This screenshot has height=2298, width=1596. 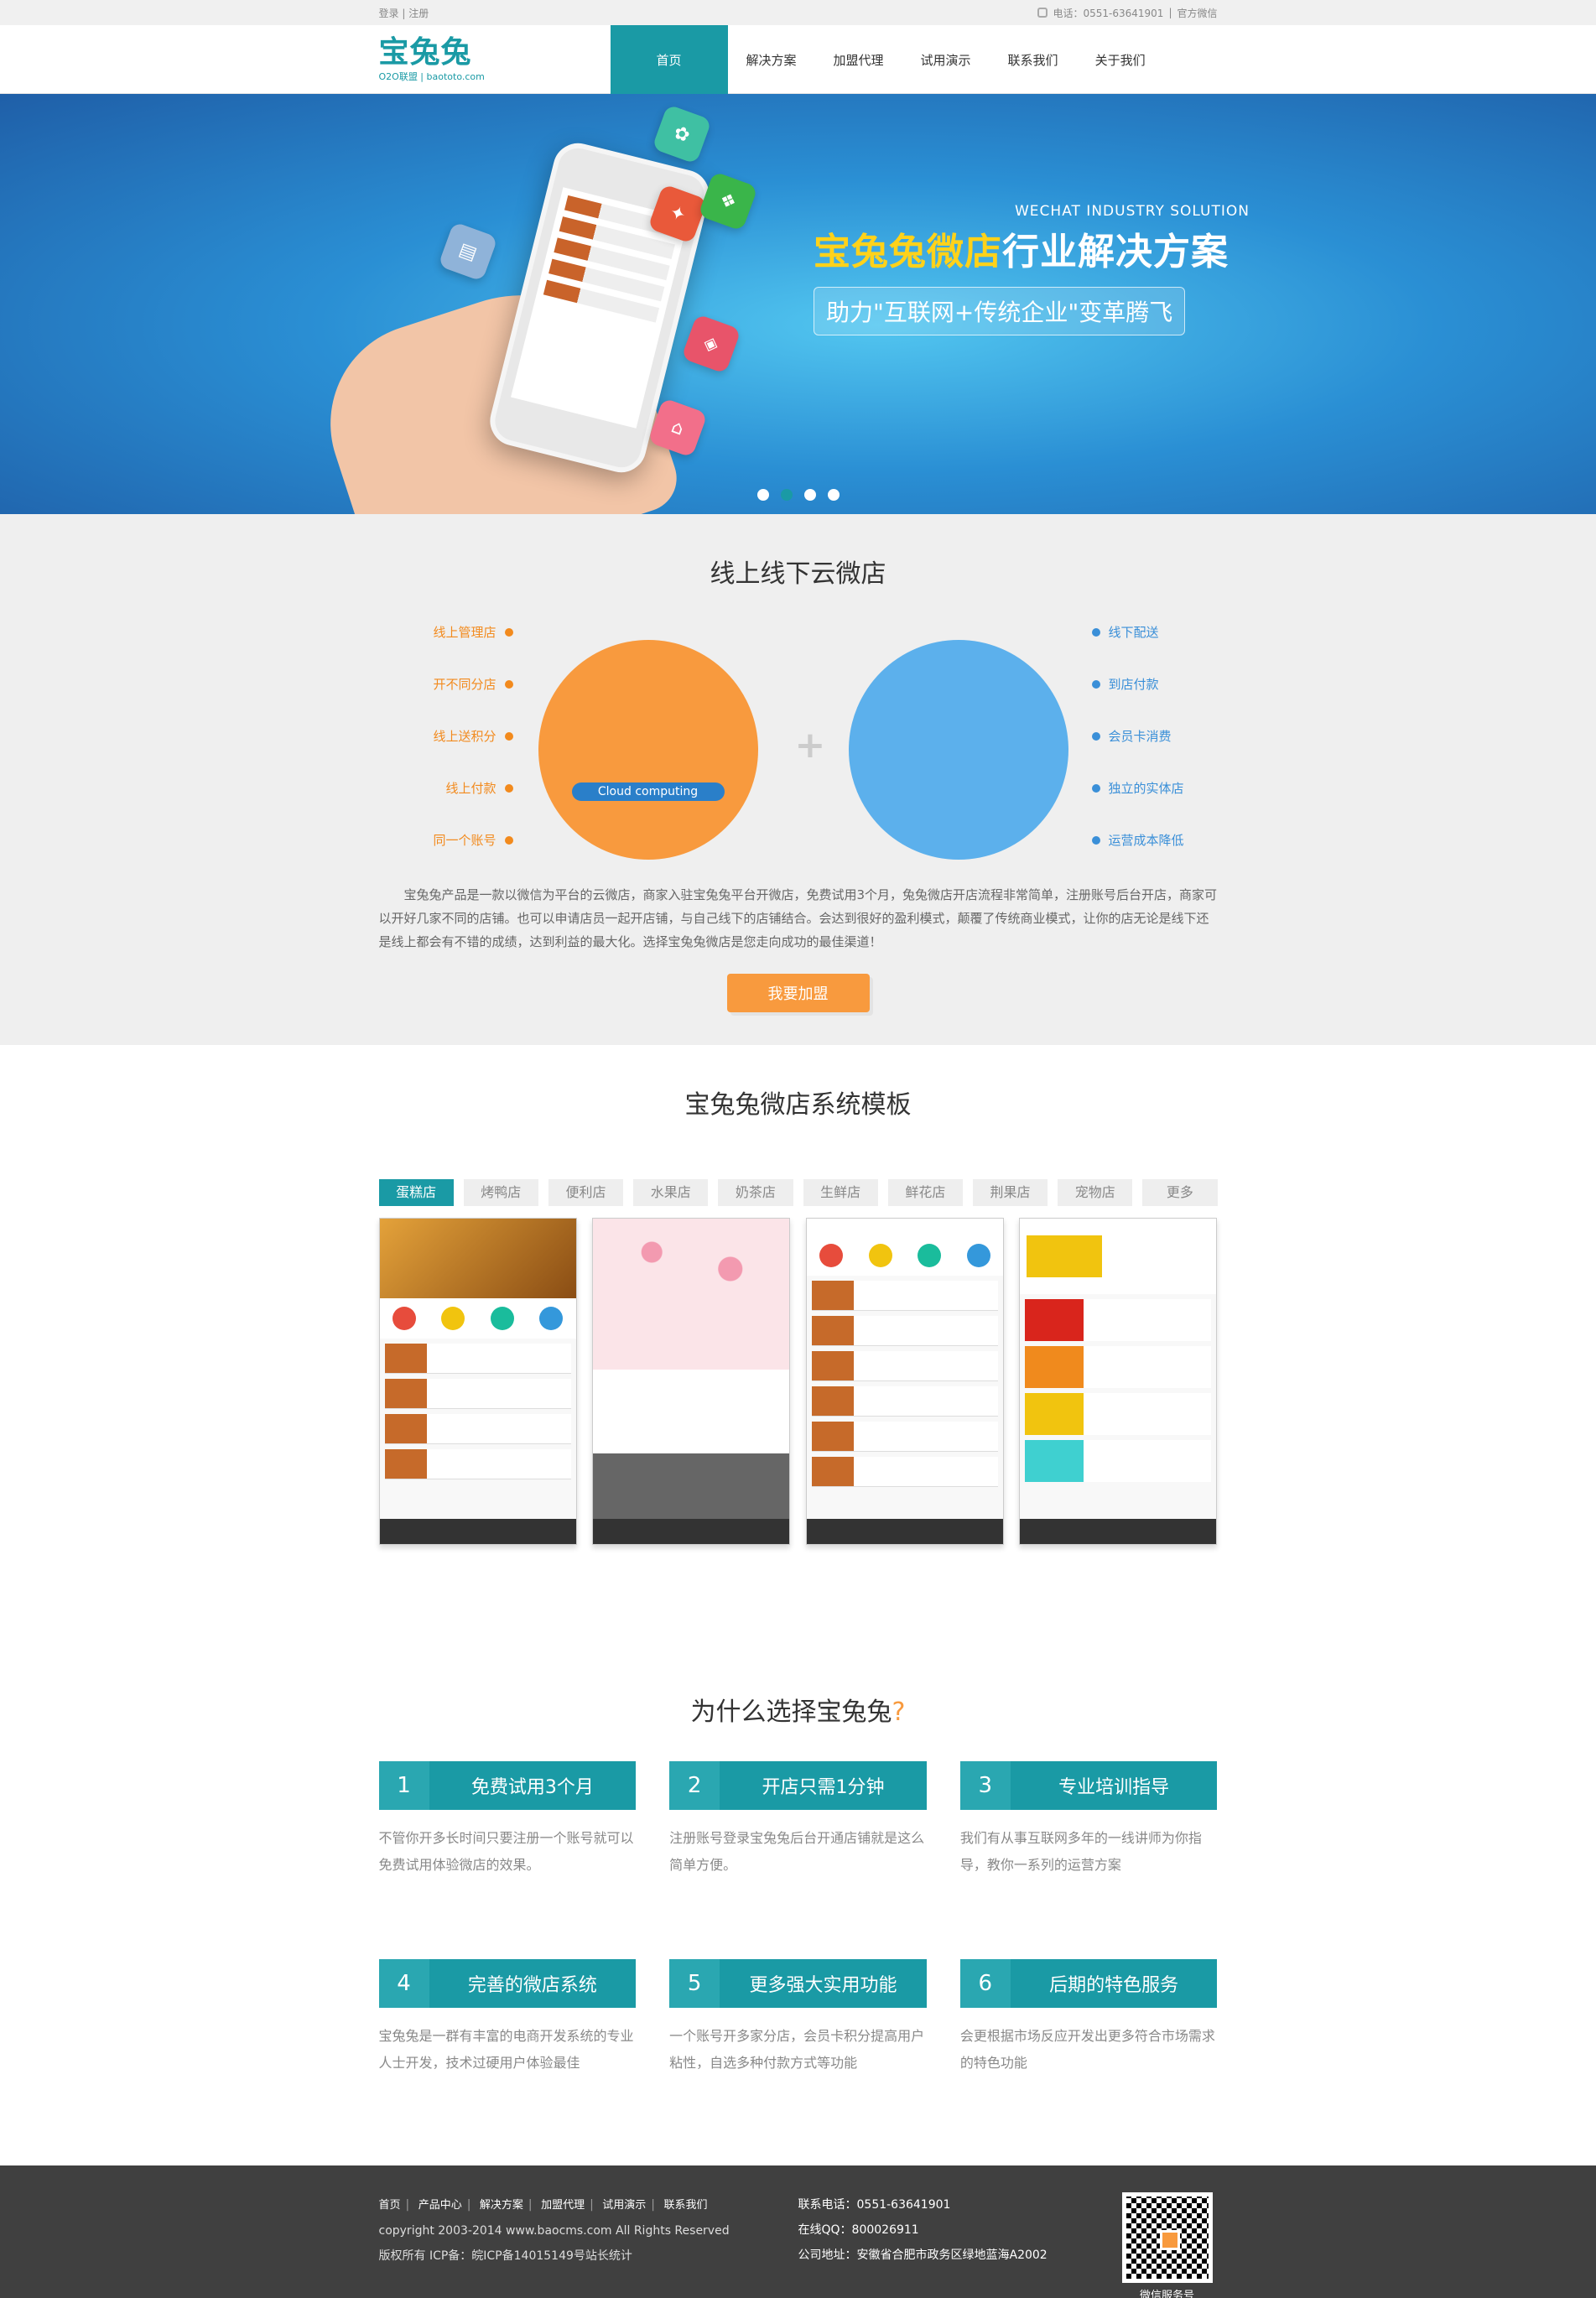 I want to click on nav-solutions: 解决方案, so click(x=771, y=59).